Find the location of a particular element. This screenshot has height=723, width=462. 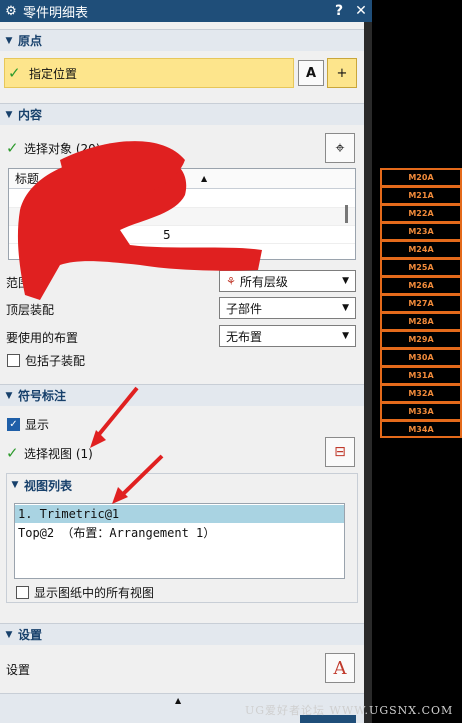

select-object-label: 选择对象 (20) is located at coordinates (62, 148).